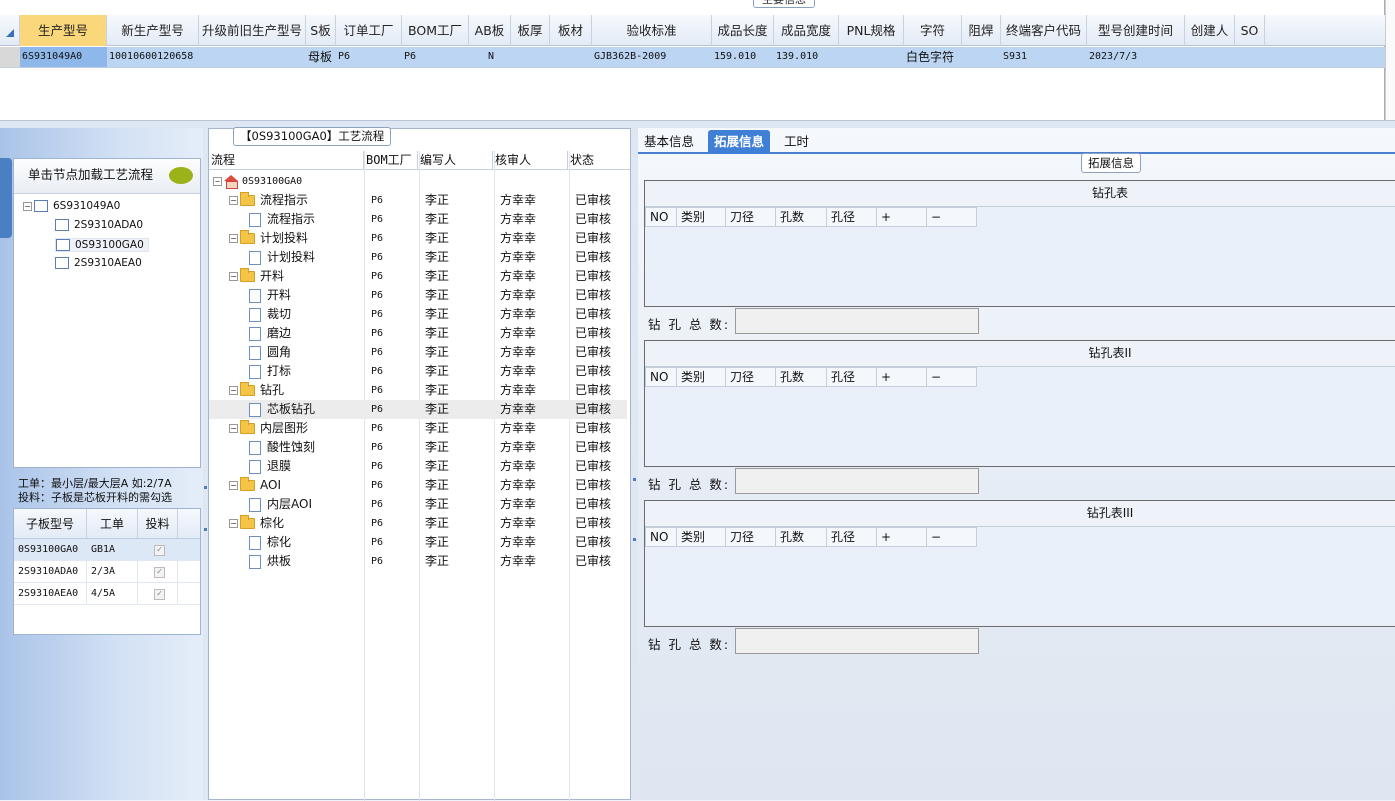 Image resolution: width=1395 pixels, height=801 pixels. What do you see at coordinates (806, 57) in the screenshot?
I see `grid-cell: 139.010` at bounding box center [806, 57].